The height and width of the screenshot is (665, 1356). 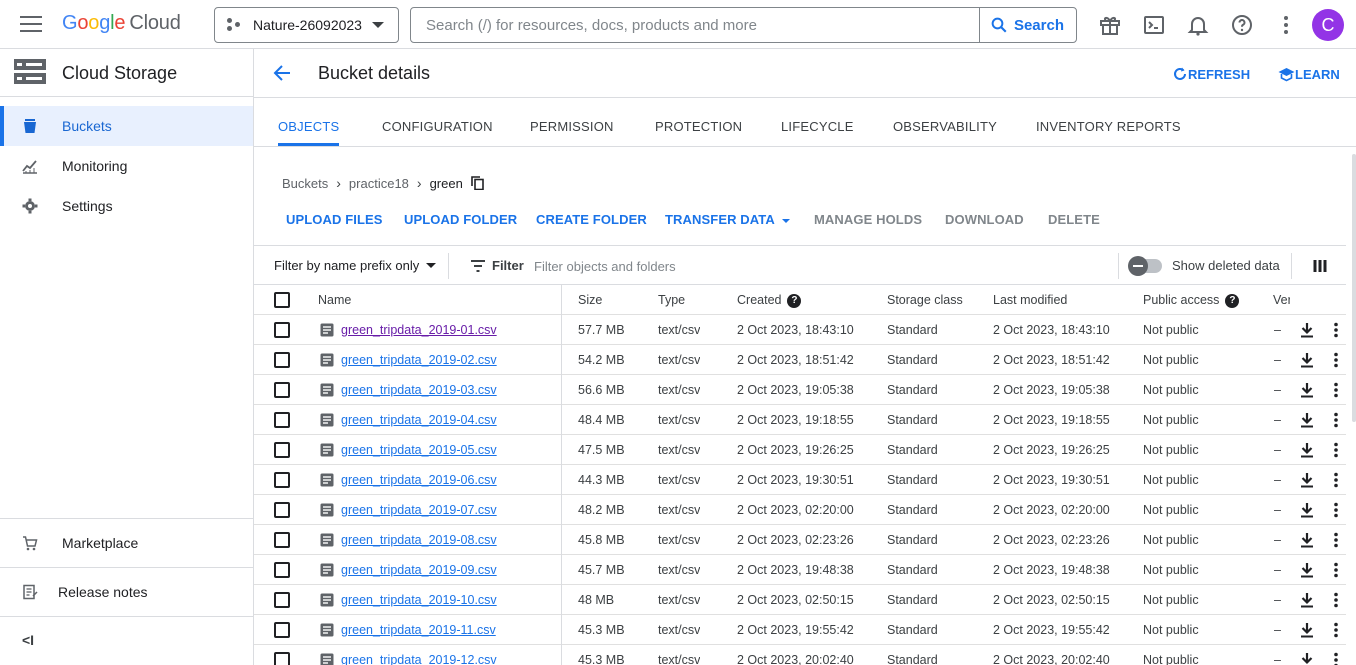 What do you see at coordinates (334, 300) in the screenshot?
I see `column-header-name: Name` at bounding box center [334, 300].